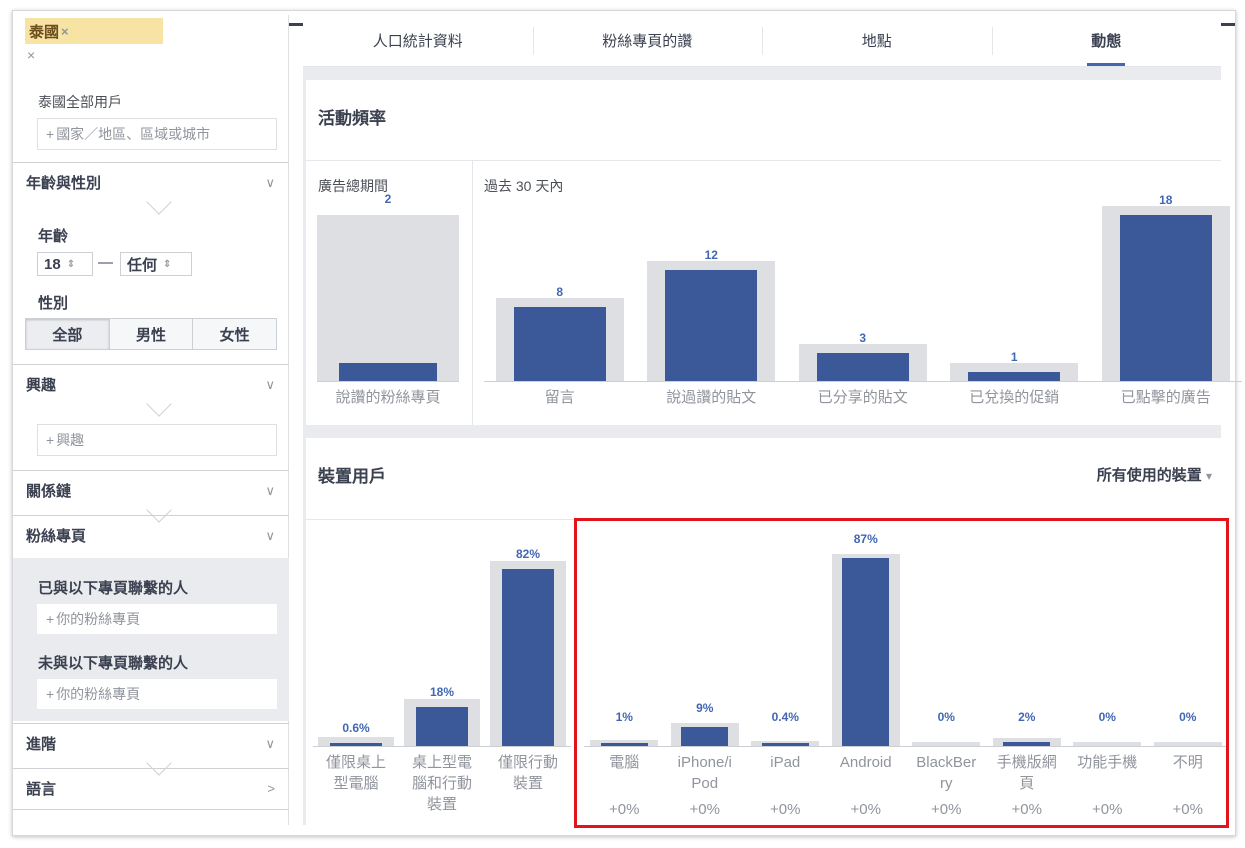 Image resolution: width=1245 pixels, height=848 pixels. What do you see at coordinates (98, 619) in the screenshot?
I see `connected-placeholder: 你的粉絲專頁` at bounding box center [98, 619].